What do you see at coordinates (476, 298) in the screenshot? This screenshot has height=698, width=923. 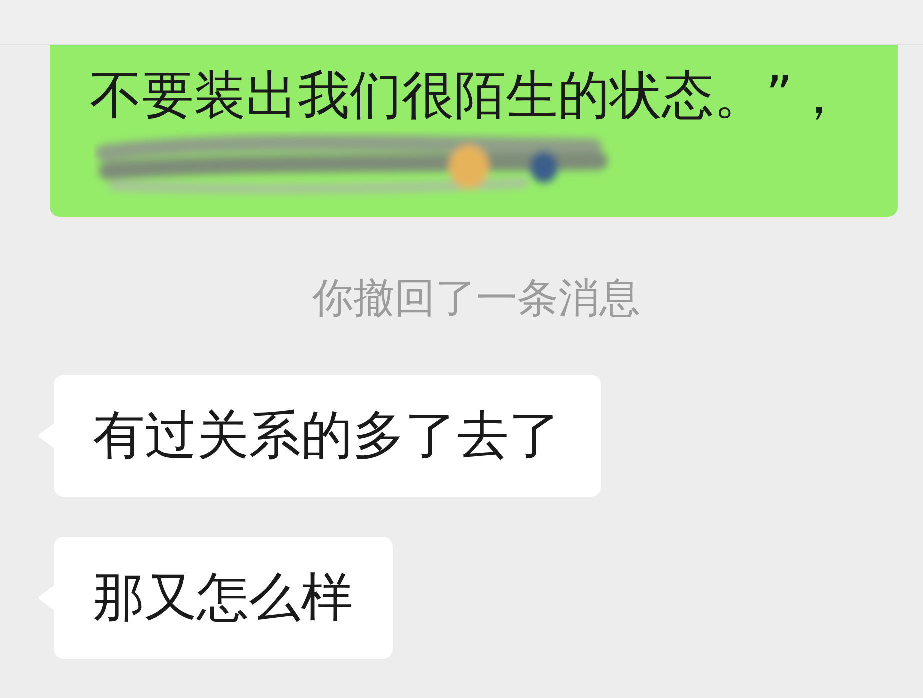 I see `system-notice: 你撤回了一条消息` at bounding box center [476, 298].